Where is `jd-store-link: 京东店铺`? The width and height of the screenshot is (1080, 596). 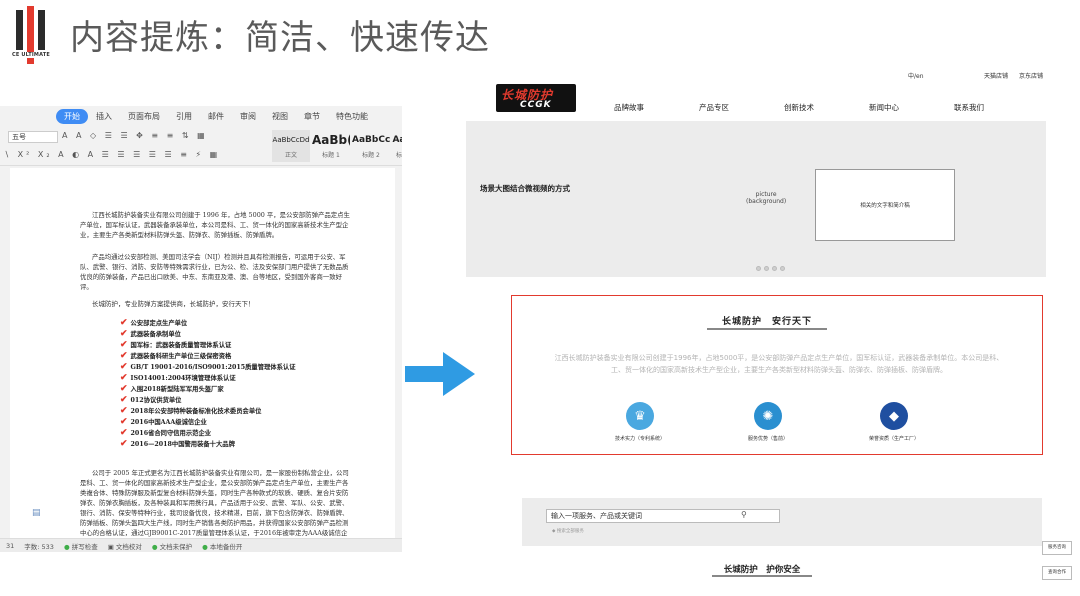 jd-store-link: 京东店铺 is located at coordinates (1031, 75).